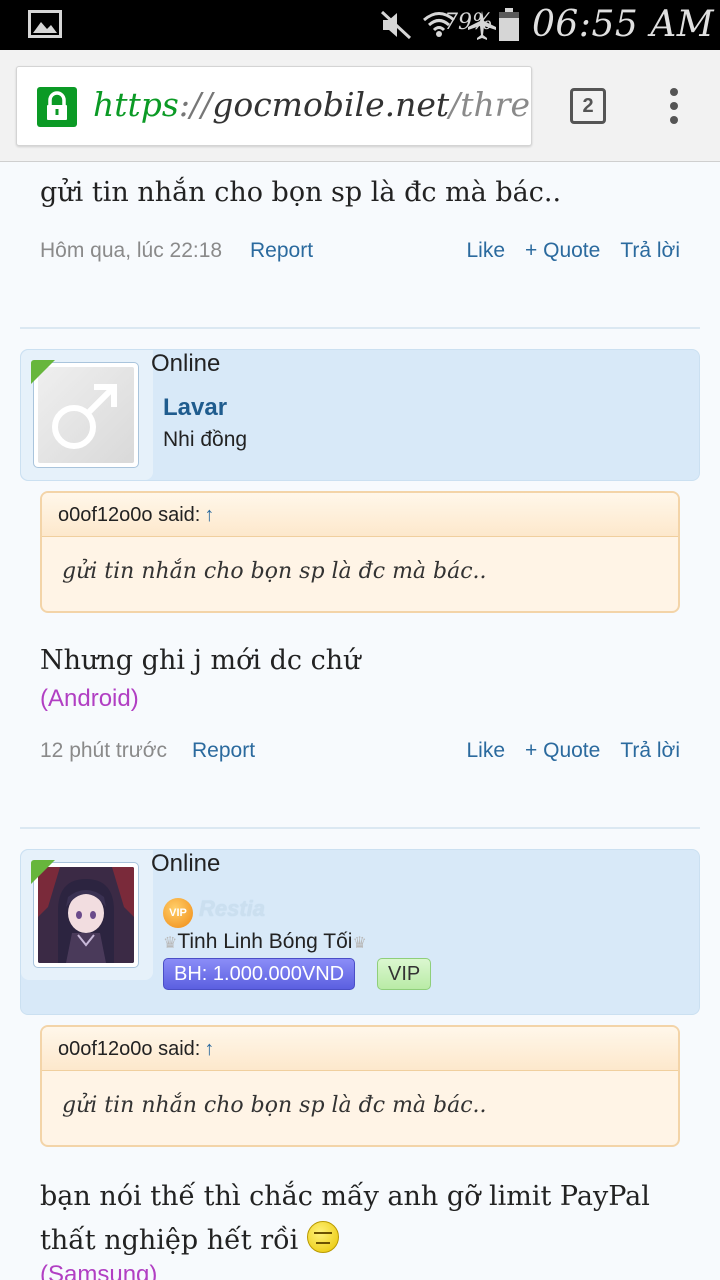 The width and height of the screenshot is (720, 1280). What do you see at coordinates (265, 941) in the screenshot?
I see `user-title: ♛Tinh Linh Bóng Tối♛` at bounding box center [265, 941].